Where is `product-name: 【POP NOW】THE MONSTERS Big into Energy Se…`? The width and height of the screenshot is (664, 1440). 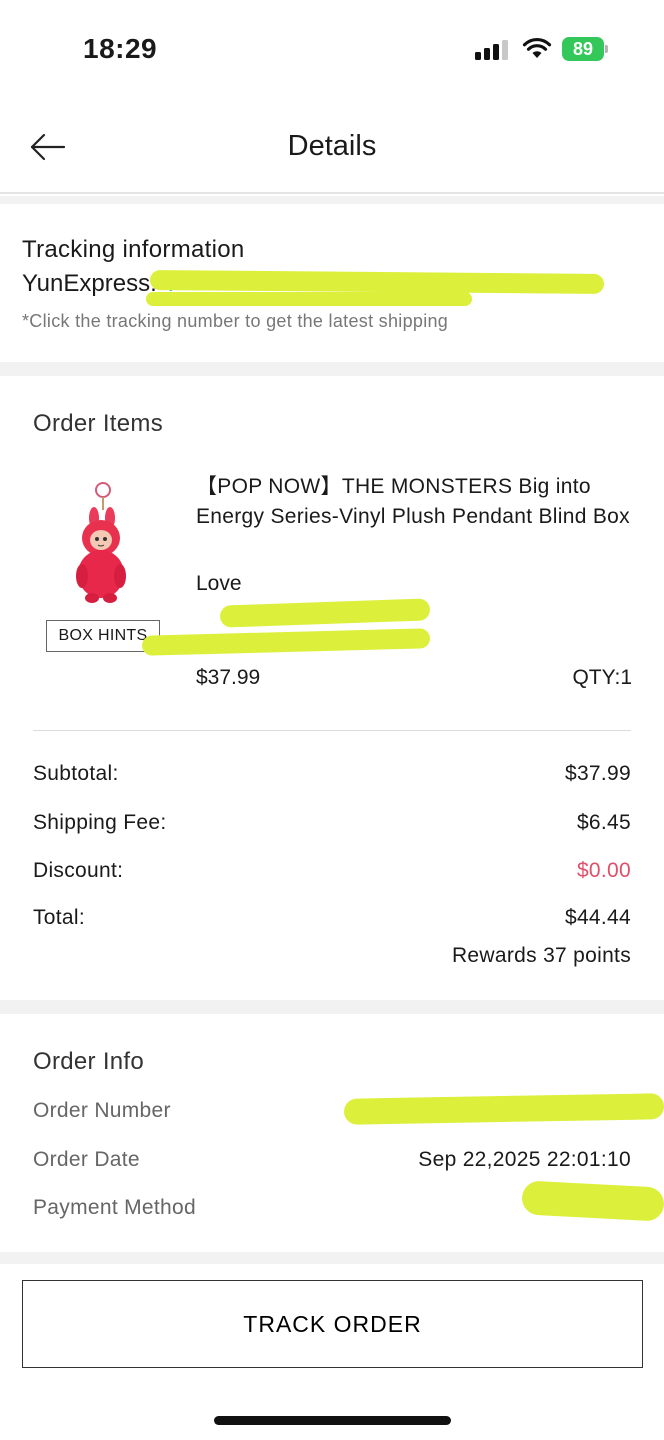 product-name: 【POP NOW】THE MONSTERS Big into Energy Se… is located at coordinates (416, 502).